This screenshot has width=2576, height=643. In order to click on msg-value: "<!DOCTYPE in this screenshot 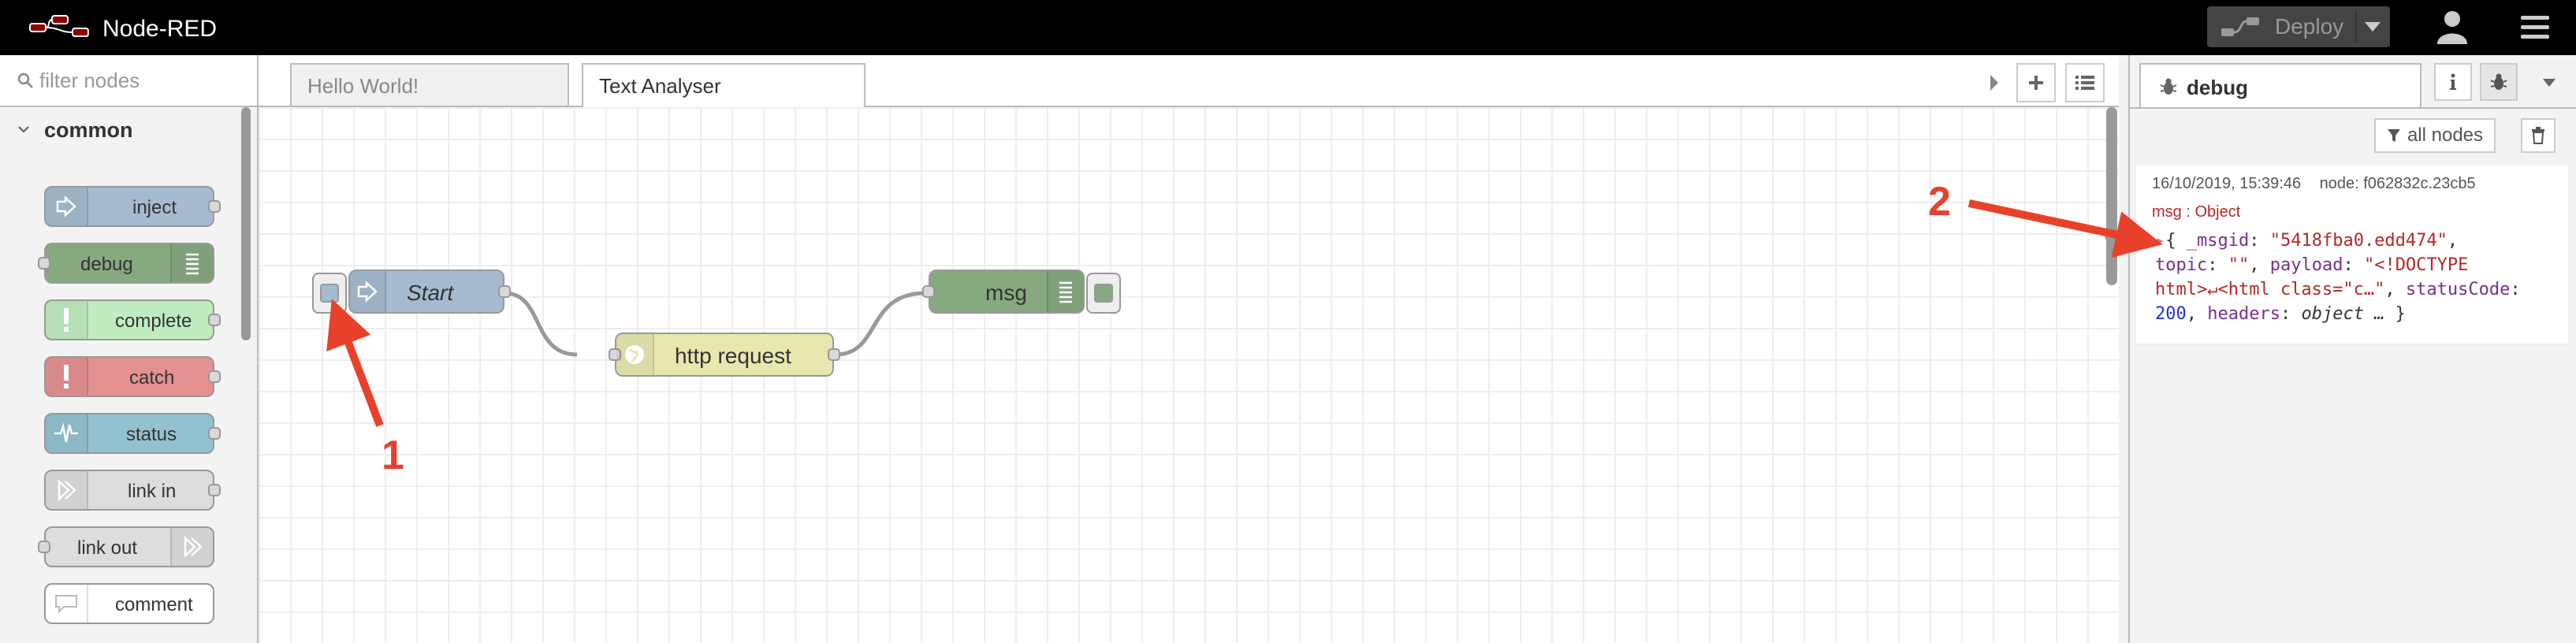, I will do `click(2416, 265)`.